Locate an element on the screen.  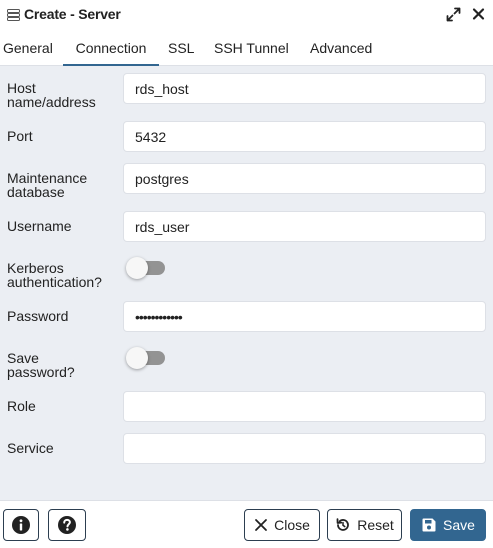
info-icon is located at coordinates (21, 525).